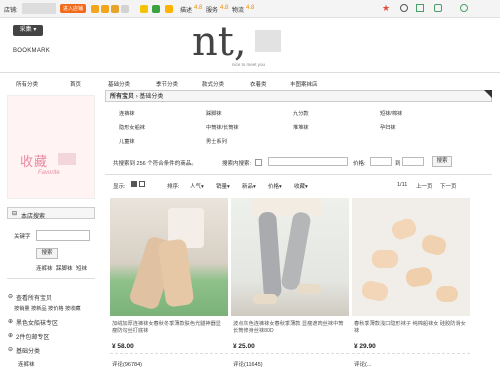 The width and height of the screenshot is (500, 375). Describe the element at coordinates (32, 336) in the screenshot. I see `sidebar-group: 2件包邮专区` at that location.